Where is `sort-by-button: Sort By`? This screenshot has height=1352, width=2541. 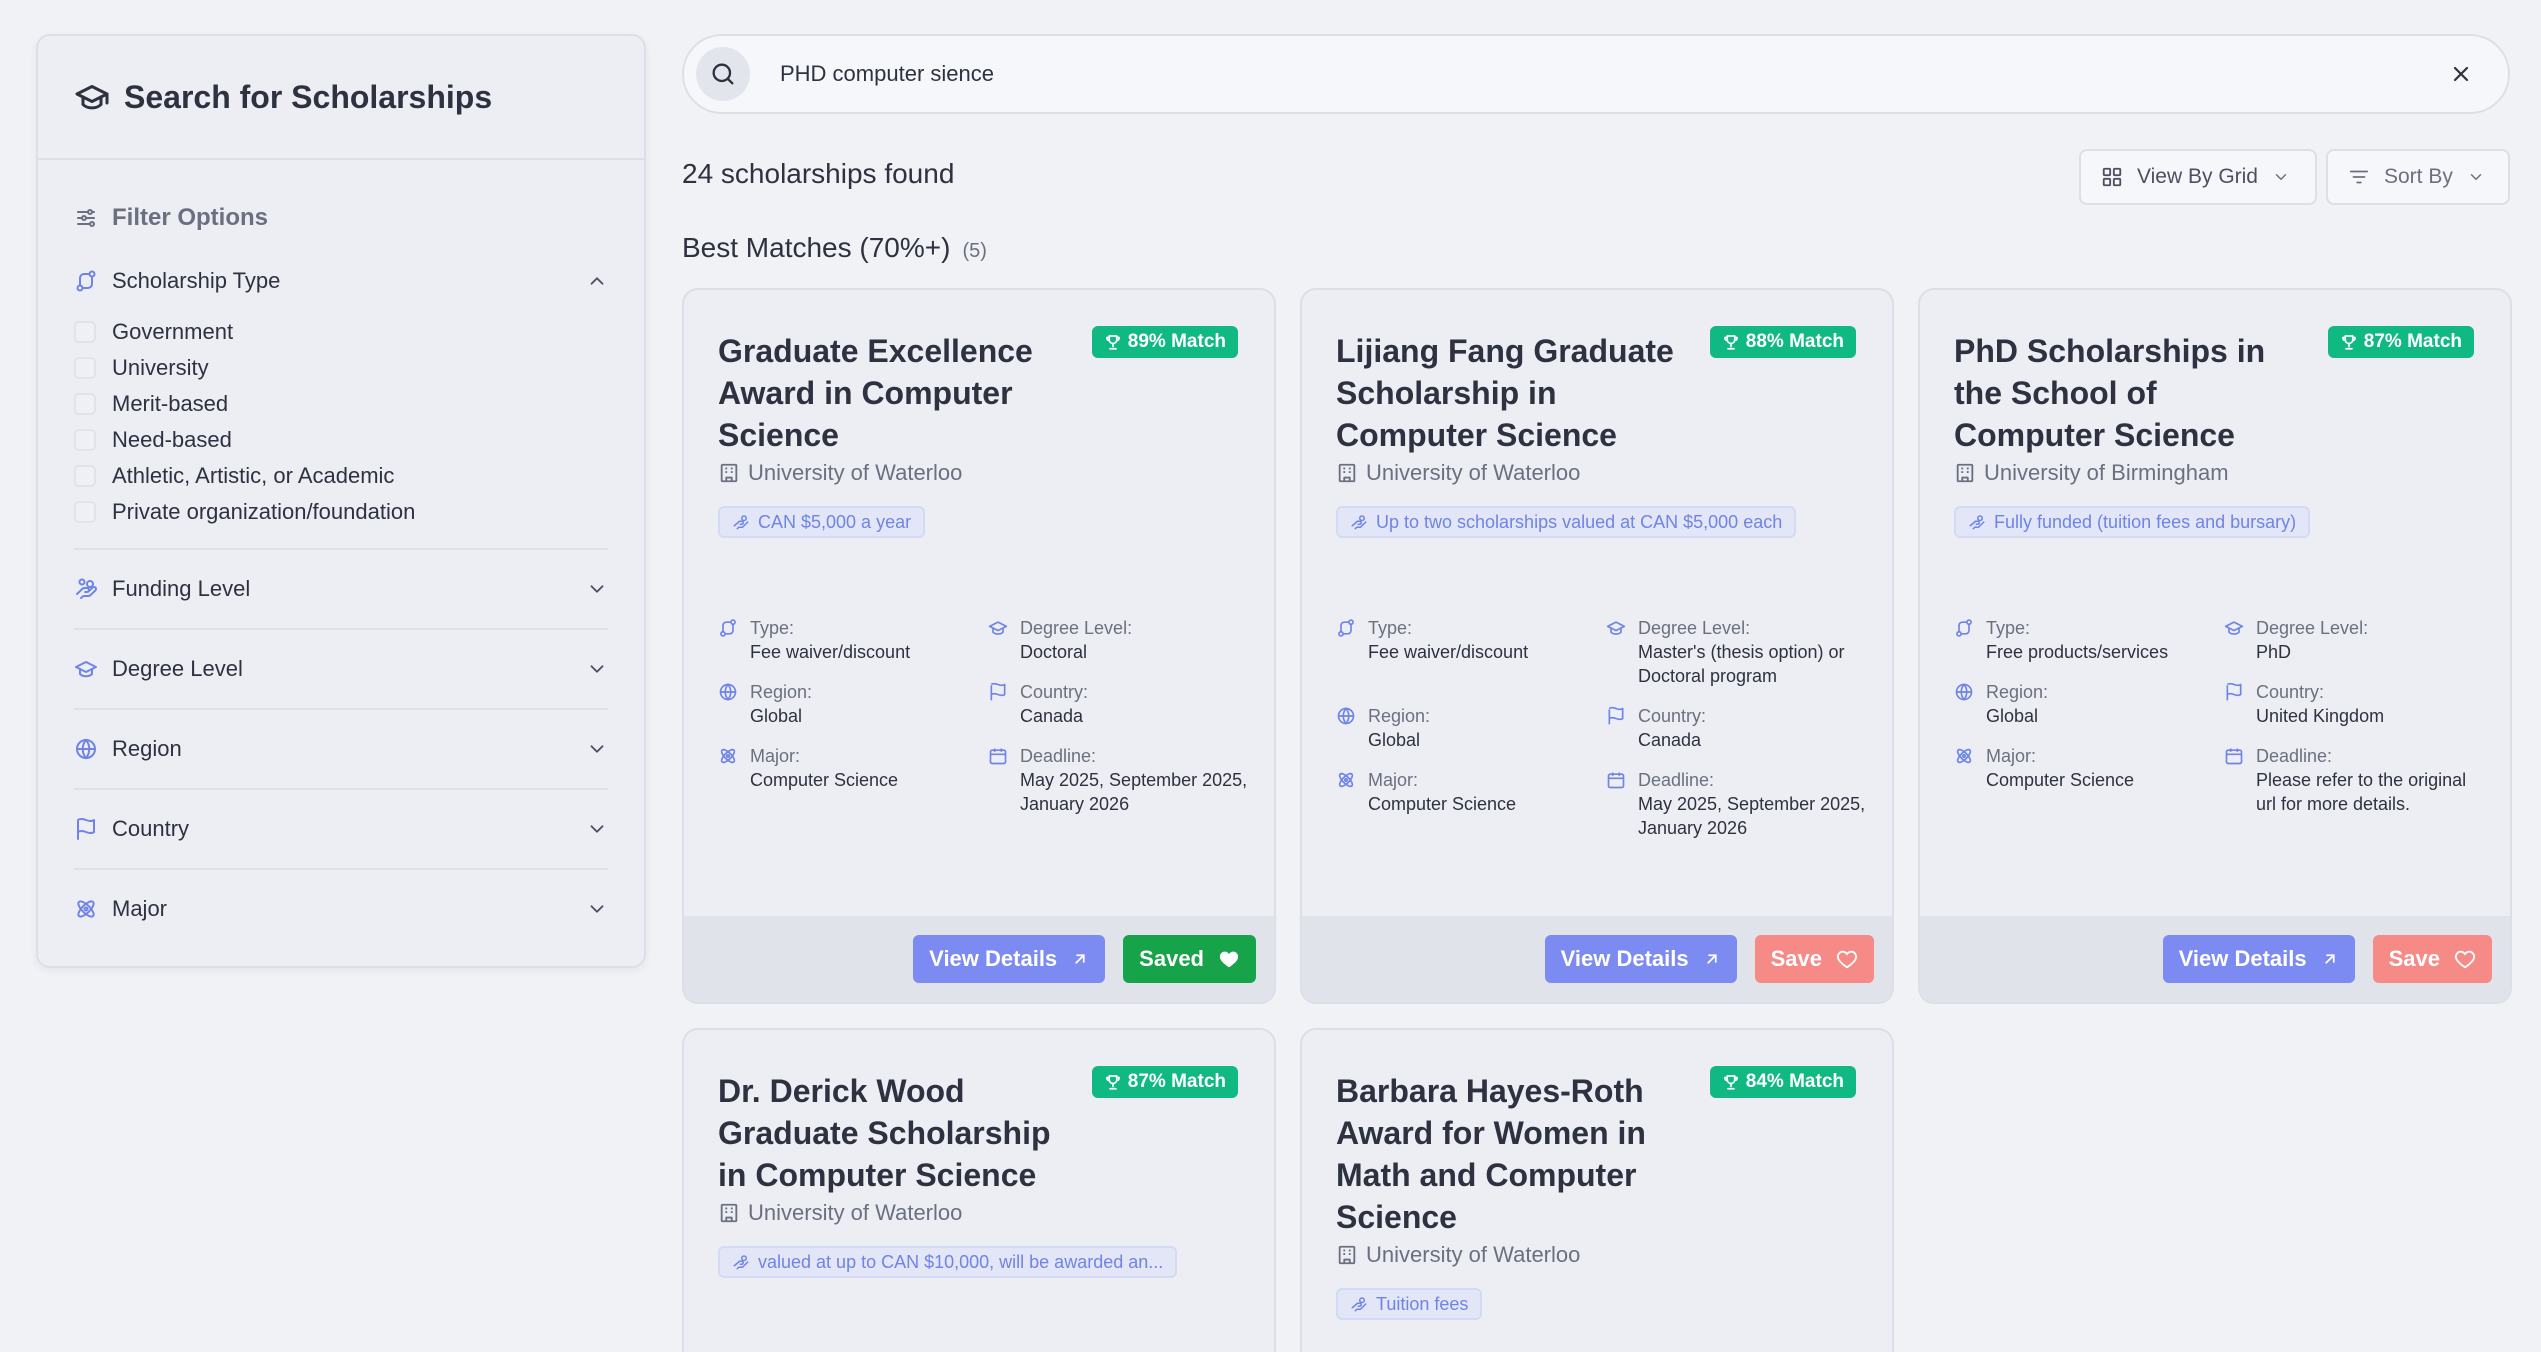
sort-by-button: Sort By is located at coordinates (2418, 177).